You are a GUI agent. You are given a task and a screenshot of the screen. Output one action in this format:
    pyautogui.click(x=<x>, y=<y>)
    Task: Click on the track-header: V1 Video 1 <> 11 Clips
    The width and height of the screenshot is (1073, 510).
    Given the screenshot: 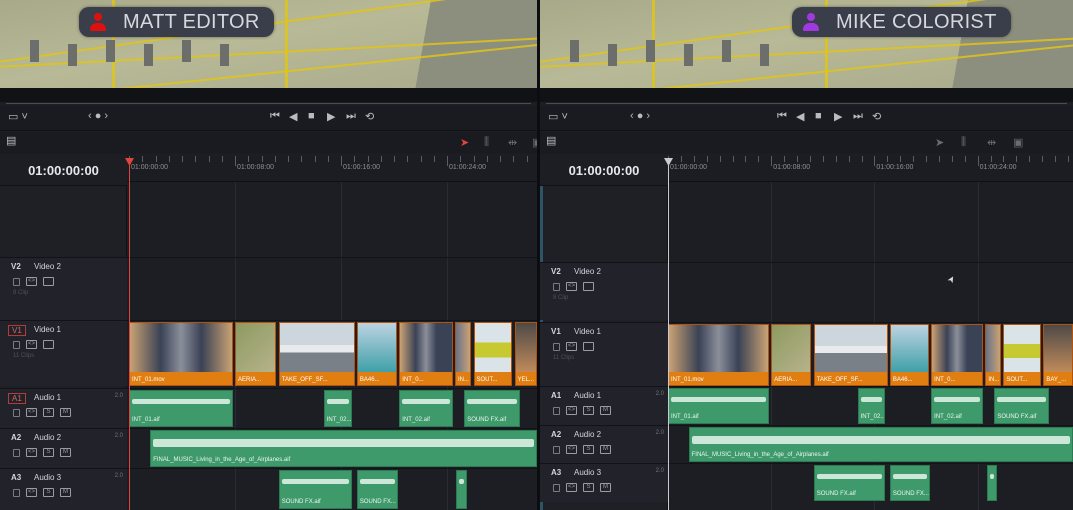 What is the action you would take?
    pyautogui.click(x=604, y=354)
    